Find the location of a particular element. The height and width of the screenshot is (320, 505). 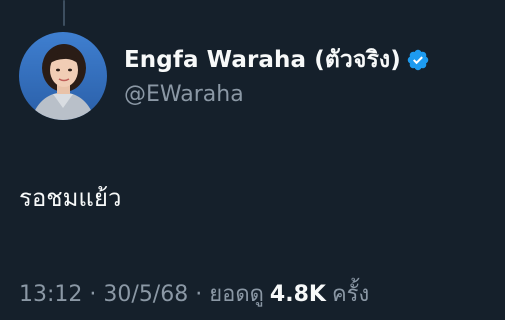

author-display-name: Engfa Waraha (ตัวจริง) is located at coordinates (262, 60).